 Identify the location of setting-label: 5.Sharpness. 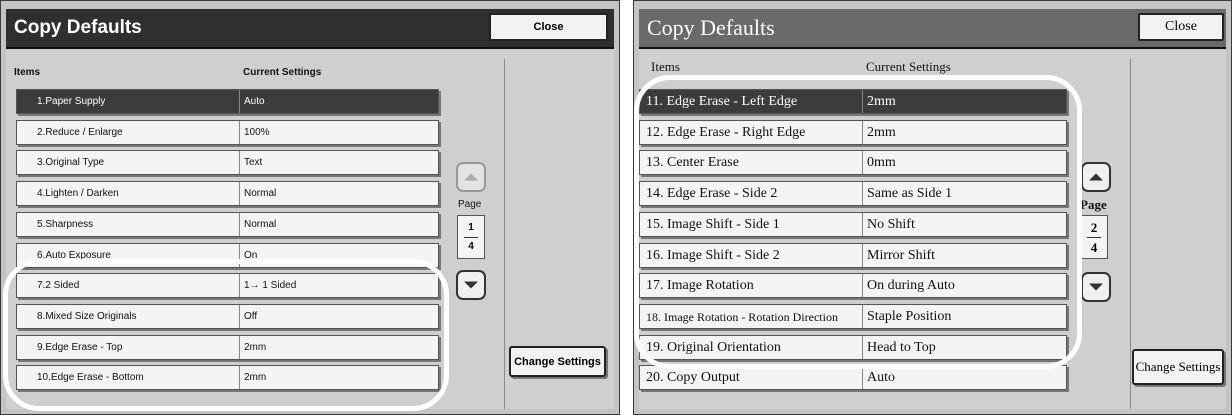
(65, 224).